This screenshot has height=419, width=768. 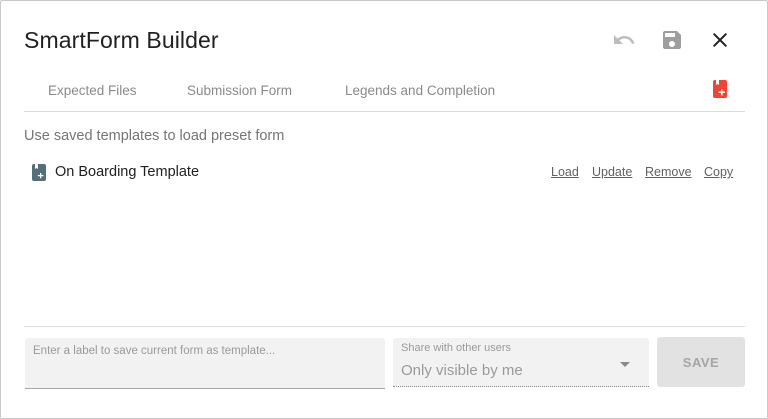 I want to click on close-icon, so click(x=720, y=40).